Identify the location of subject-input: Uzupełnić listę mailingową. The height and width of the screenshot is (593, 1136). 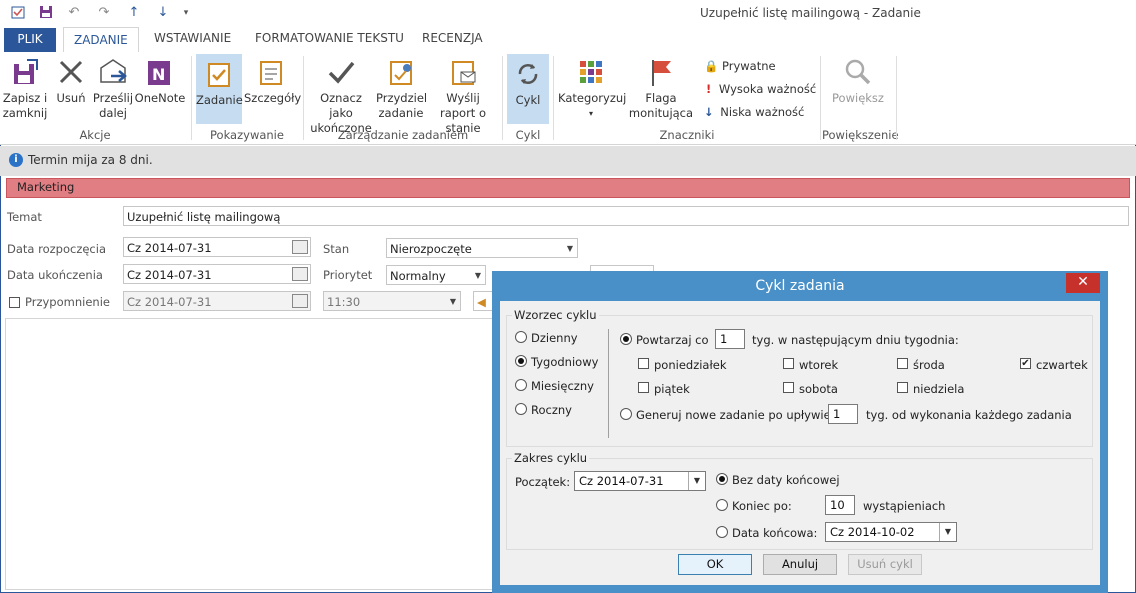
(626, 216).